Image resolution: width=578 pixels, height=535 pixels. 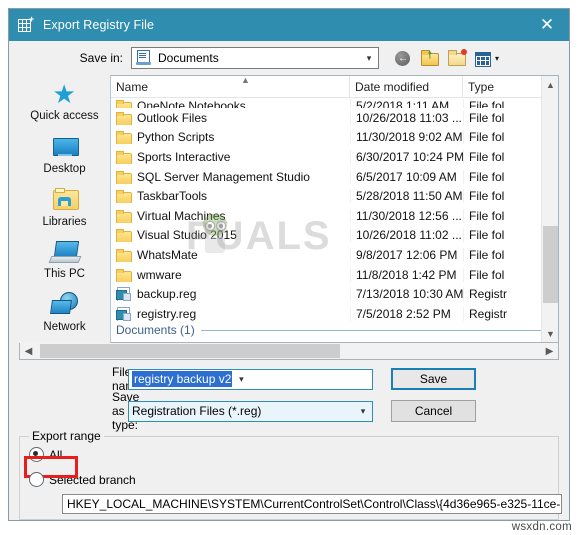 I want to click on scroll-up-icon: ▲, so click(x=550, y=84).